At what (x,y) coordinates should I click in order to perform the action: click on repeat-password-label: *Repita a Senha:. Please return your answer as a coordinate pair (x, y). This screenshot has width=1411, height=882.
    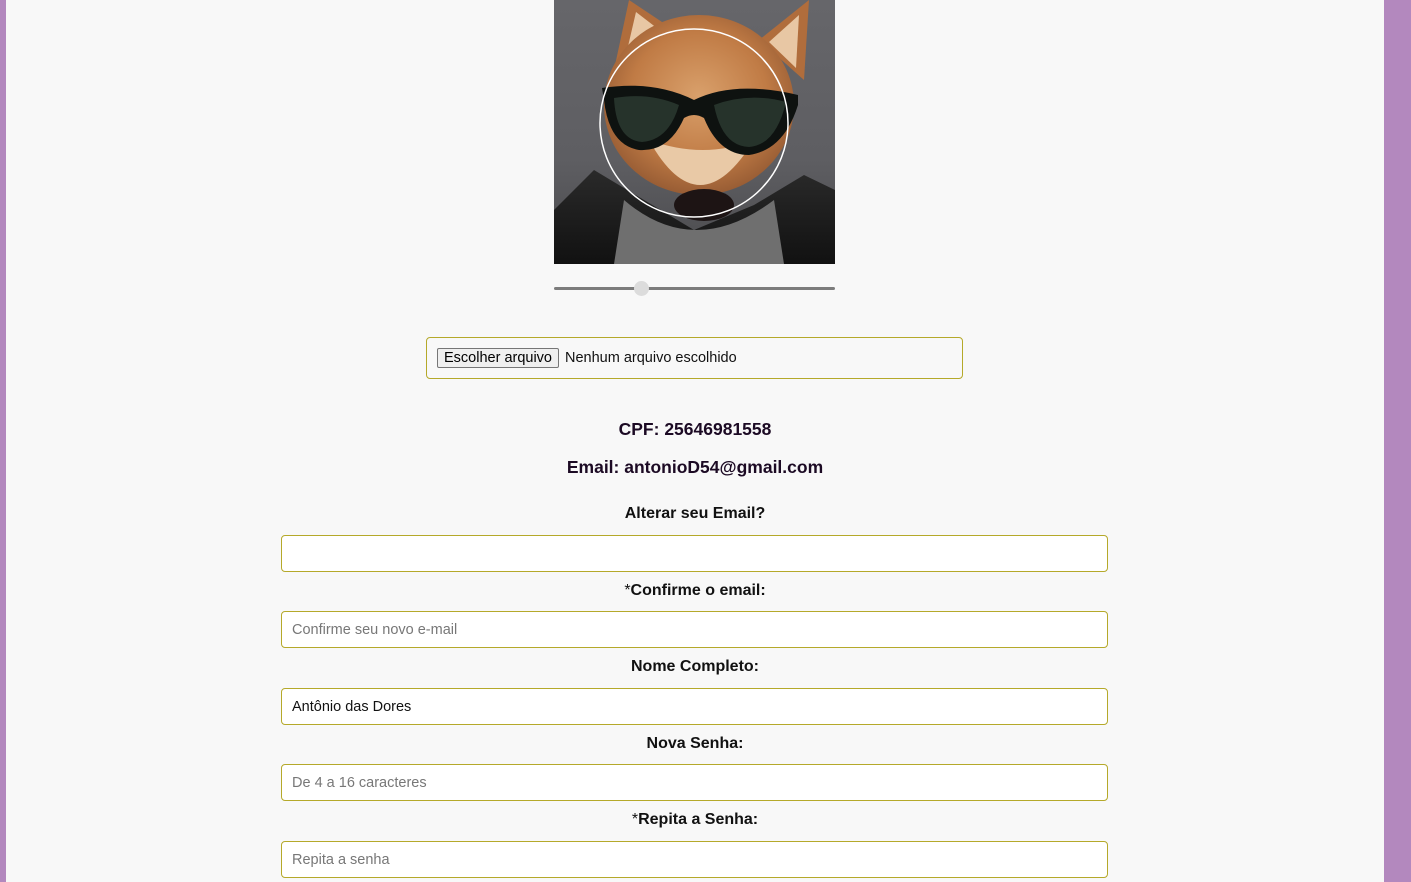
    Looking at the image, I should click on (695, 820).